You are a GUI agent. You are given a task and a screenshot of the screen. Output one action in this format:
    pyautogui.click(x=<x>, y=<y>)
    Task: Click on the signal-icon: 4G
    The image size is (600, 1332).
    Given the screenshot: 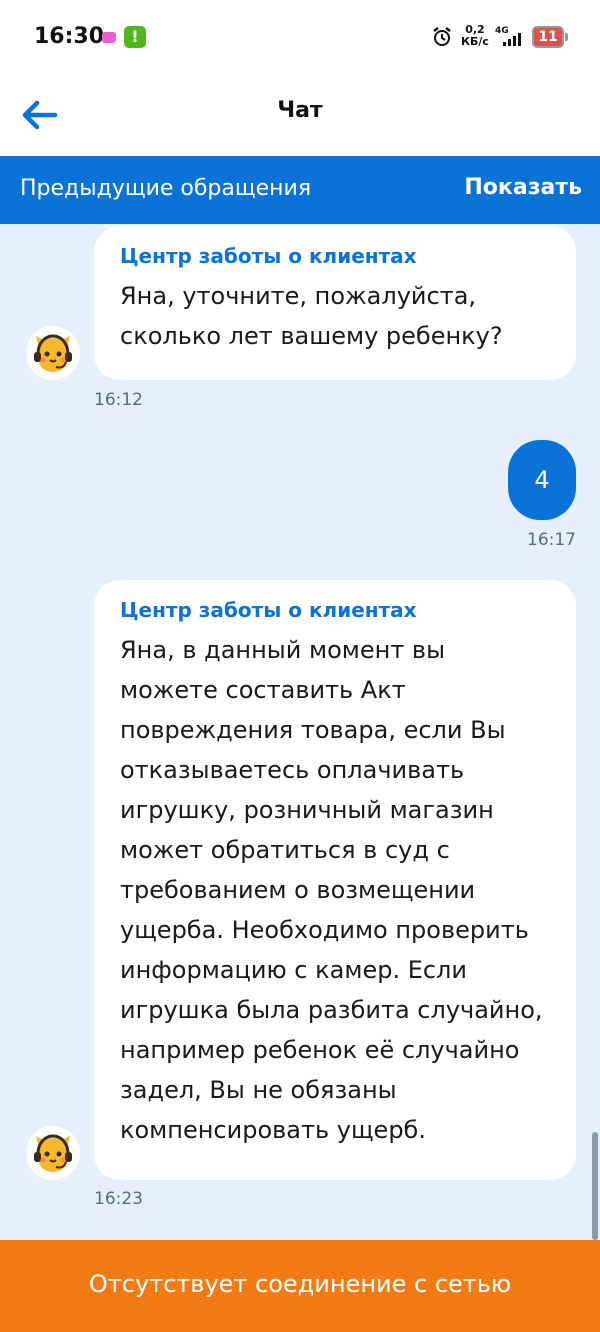 What is the action you would take?
    pyautogui.click(x=508, y=36)
    